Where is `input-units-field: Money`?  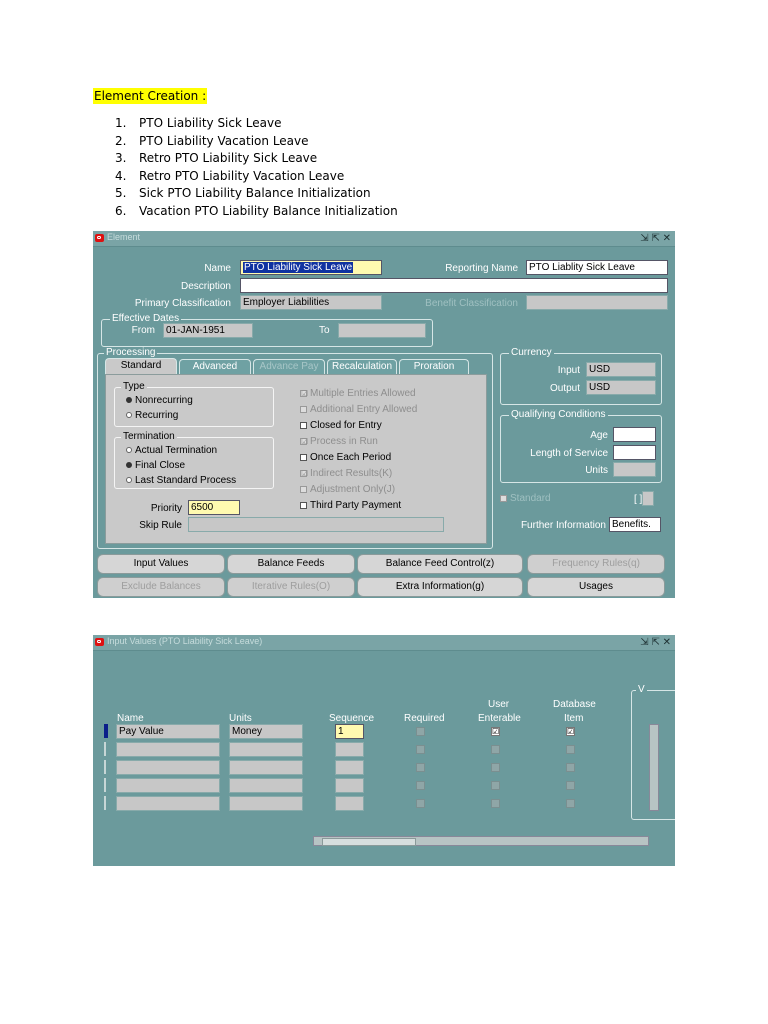 input-units-field: Money is located at coordinates (266, 731).